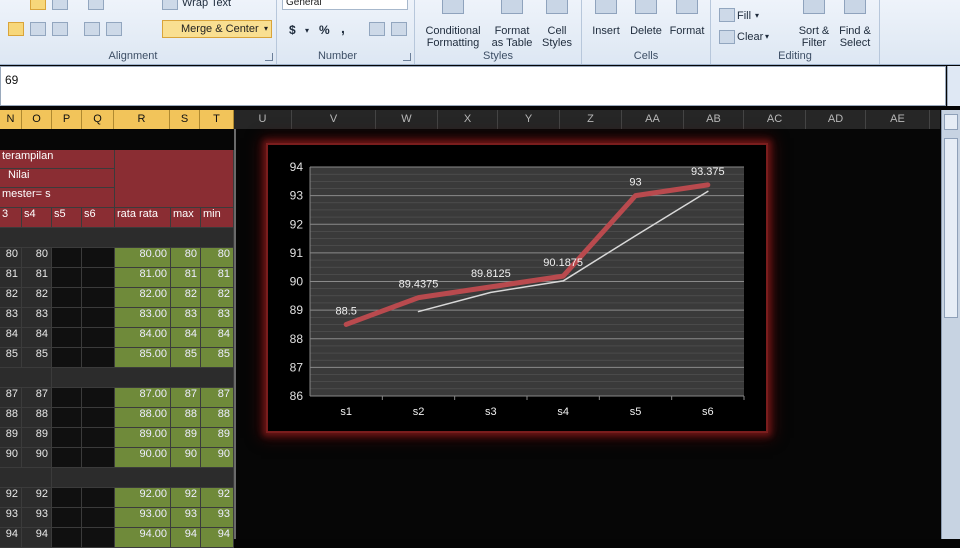 The width and height of the screenshot is (960, 548). I want to click on formula-bar-value: 69, so click(11, 80).